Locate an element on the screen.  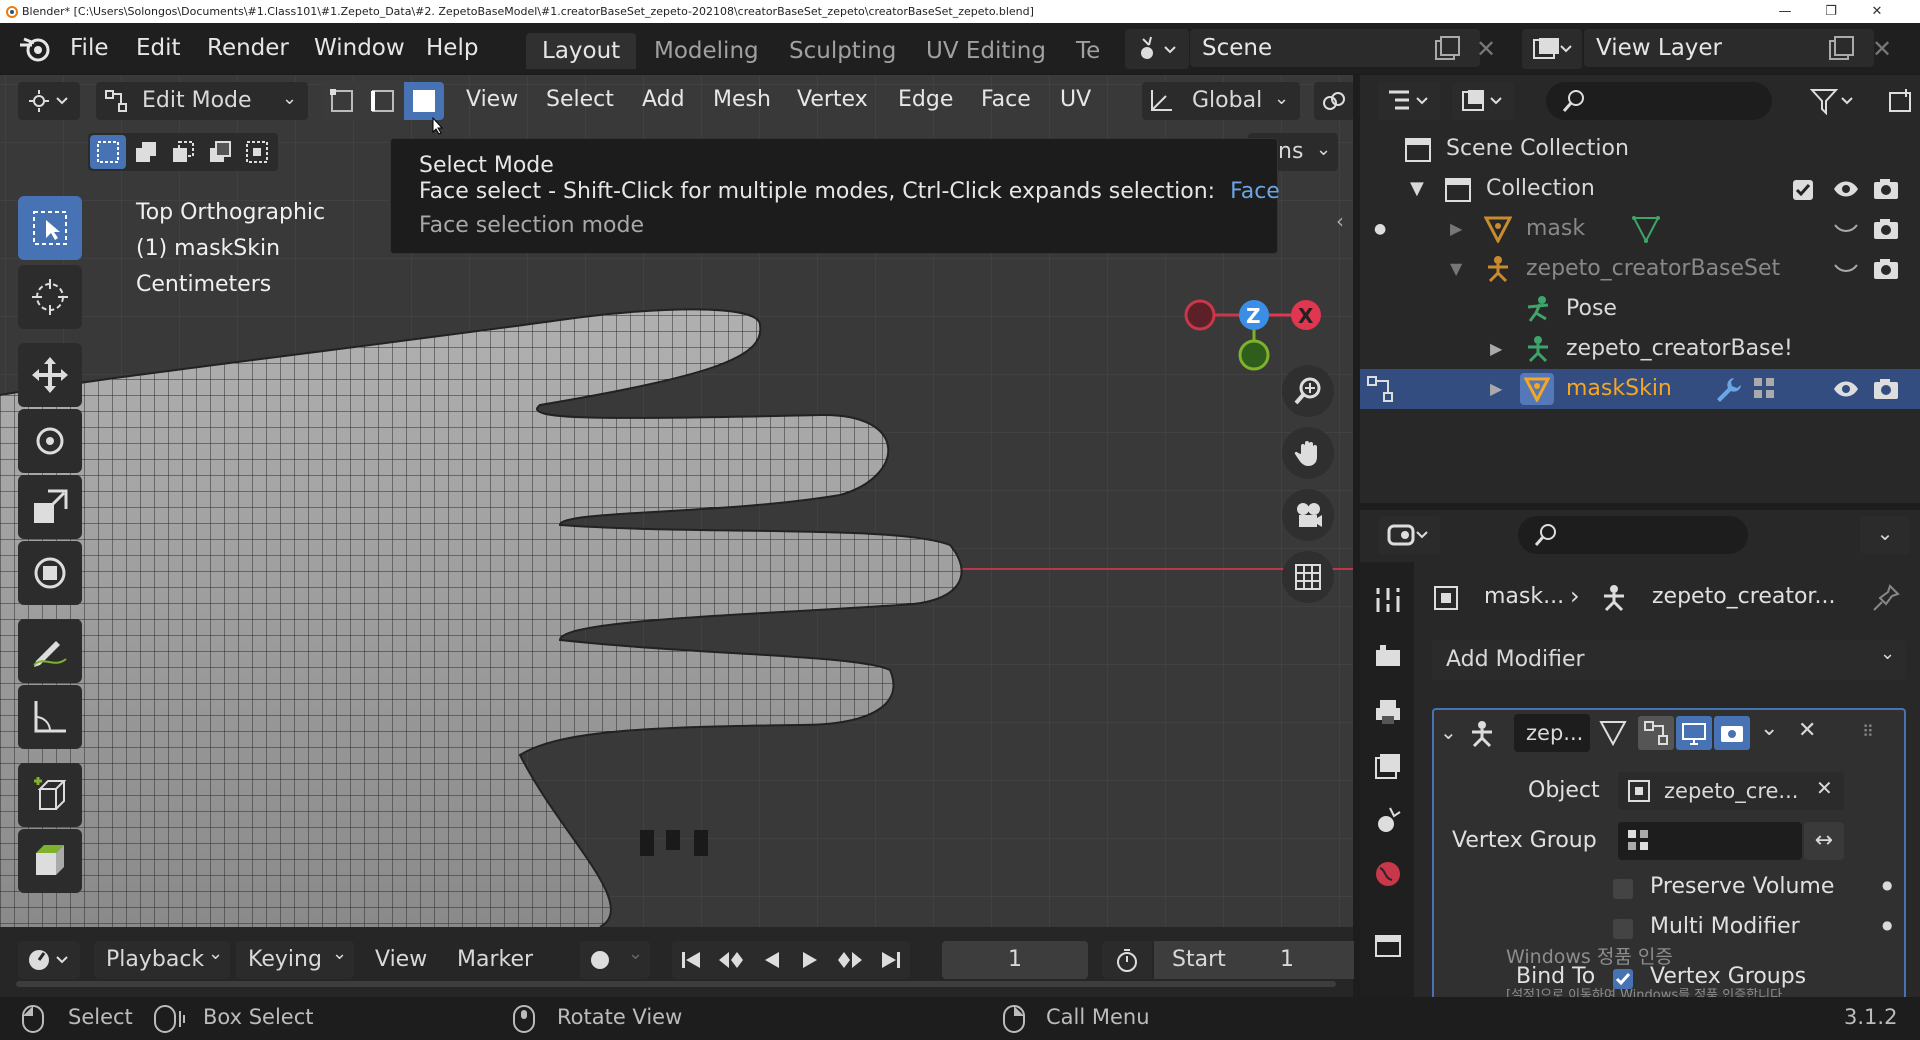
playback-menu: Playback ⌄ is located at coordinates (162, 960).